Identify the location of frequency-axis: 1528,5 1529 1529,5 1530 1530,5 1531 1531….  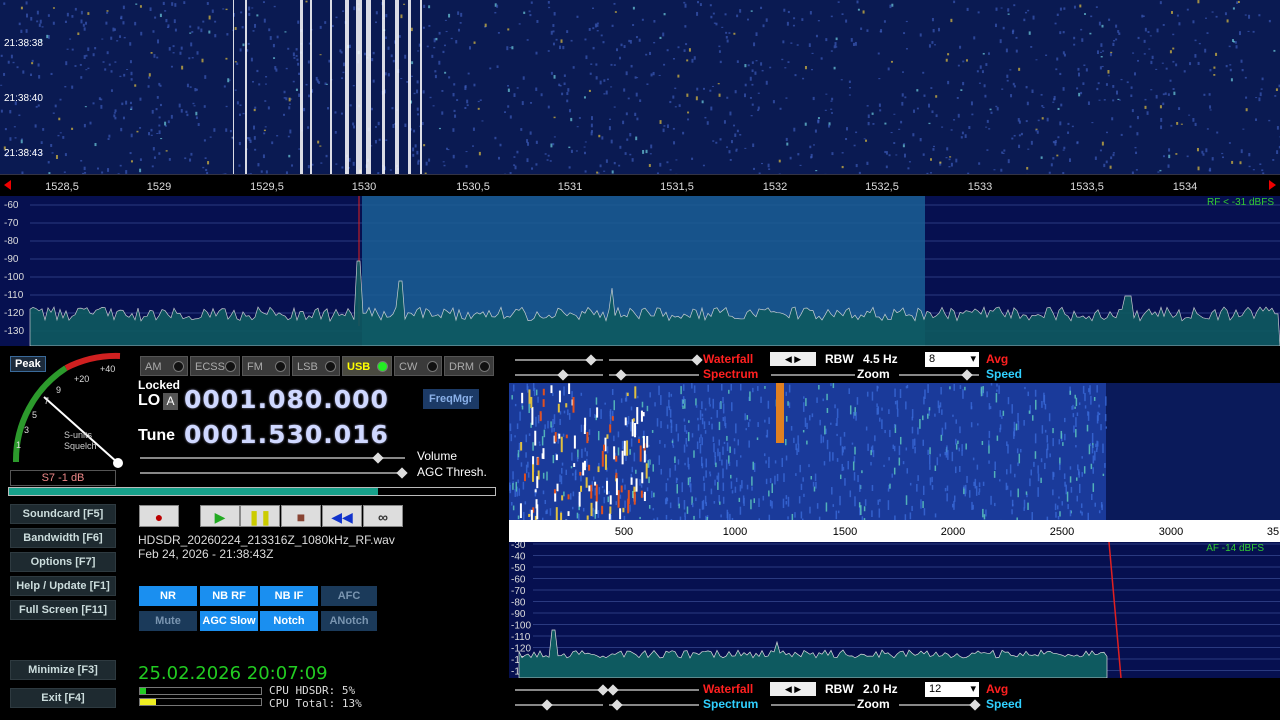
(640, 185).